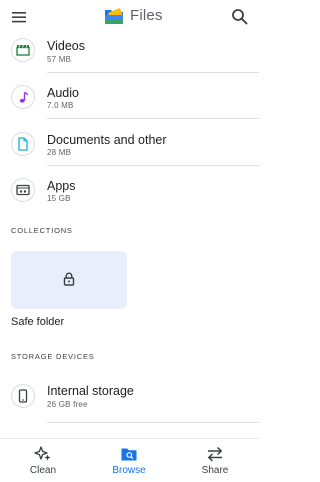  Describe the element at coordinates (23, 190) in the screenshot. I see `apps-icon` at that location.